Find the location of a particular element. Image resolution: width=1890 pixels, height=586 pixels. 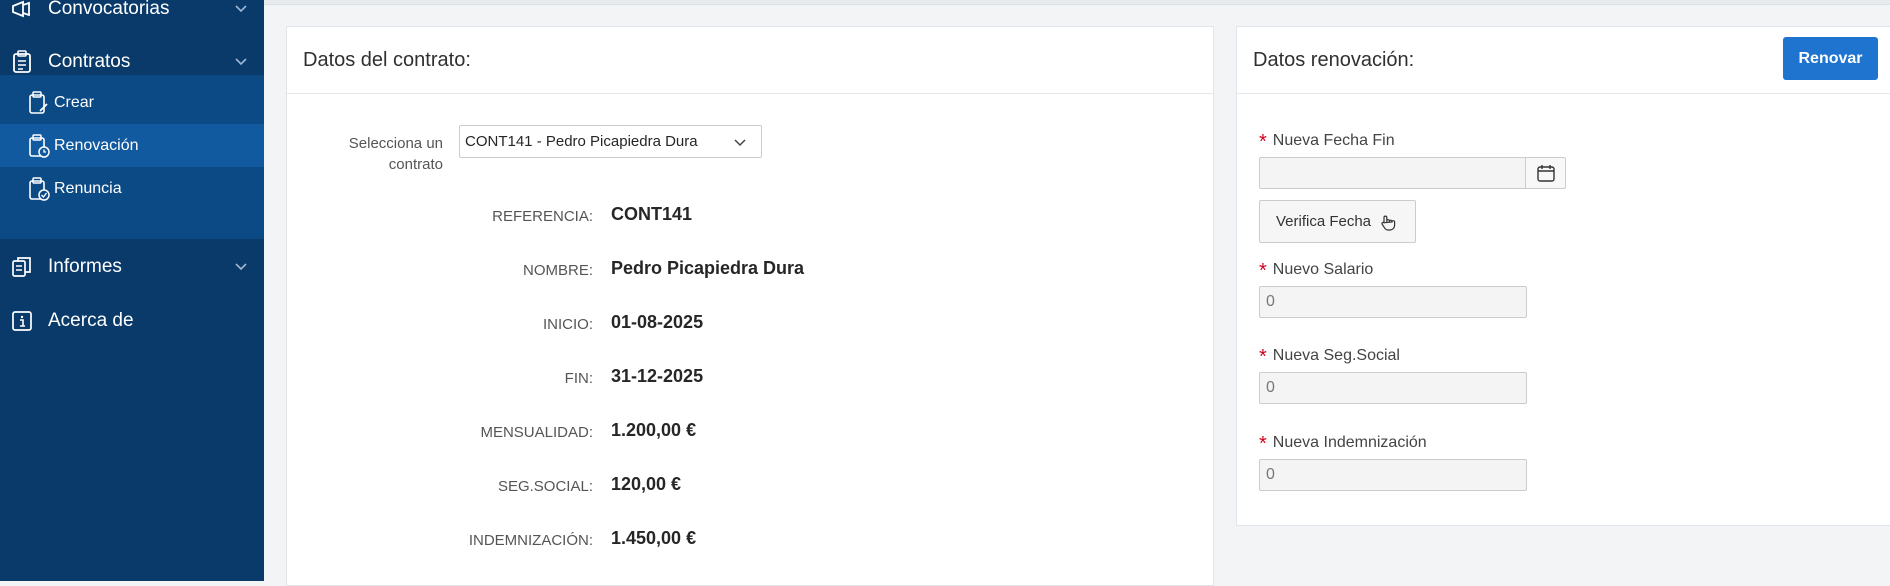

nav-acerca-de: Acerca de is located at coordinates (132, 320).